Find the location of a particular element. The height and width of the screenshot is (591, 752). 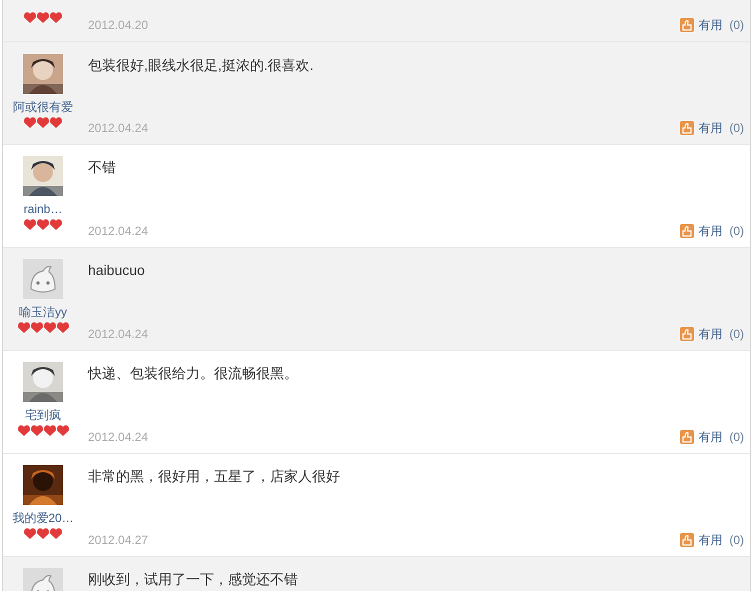

review-date: 2012.04.20 is located at coordinates (118, 25).